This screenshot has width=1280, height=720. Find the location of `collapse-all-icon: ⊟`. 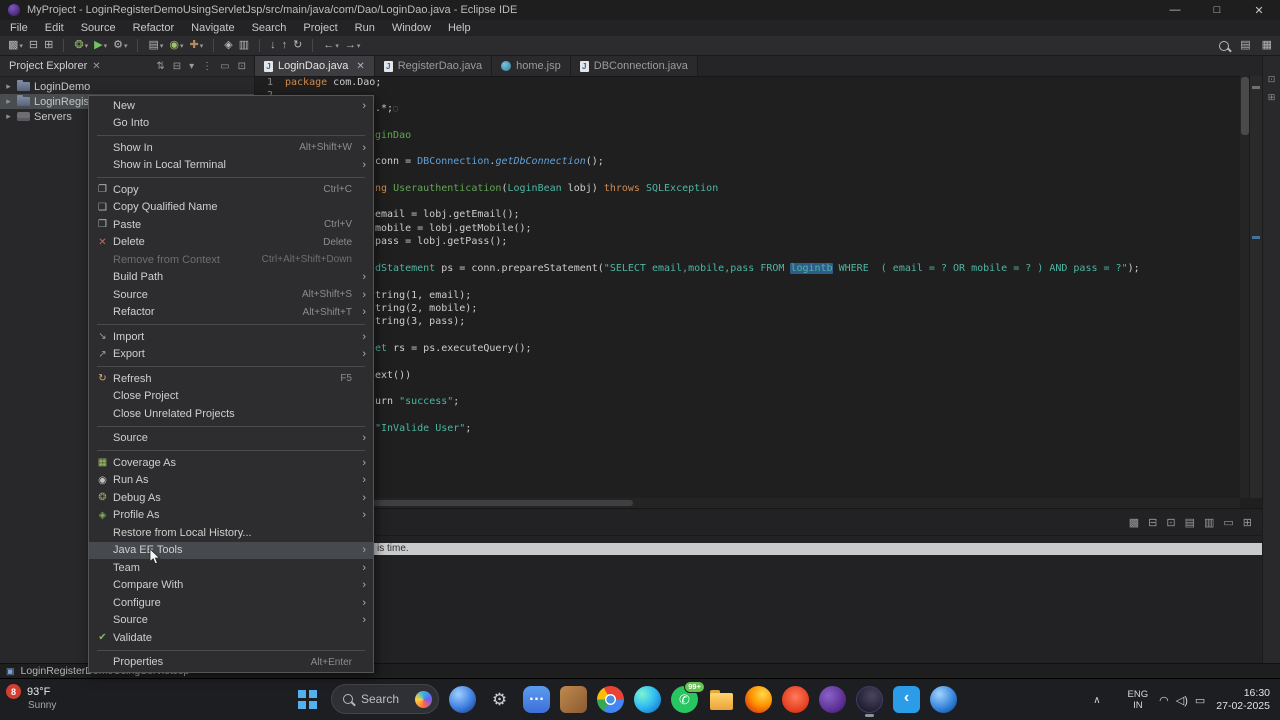

collapse-all-icon: ⊟ is located at coordinates (177, 66).